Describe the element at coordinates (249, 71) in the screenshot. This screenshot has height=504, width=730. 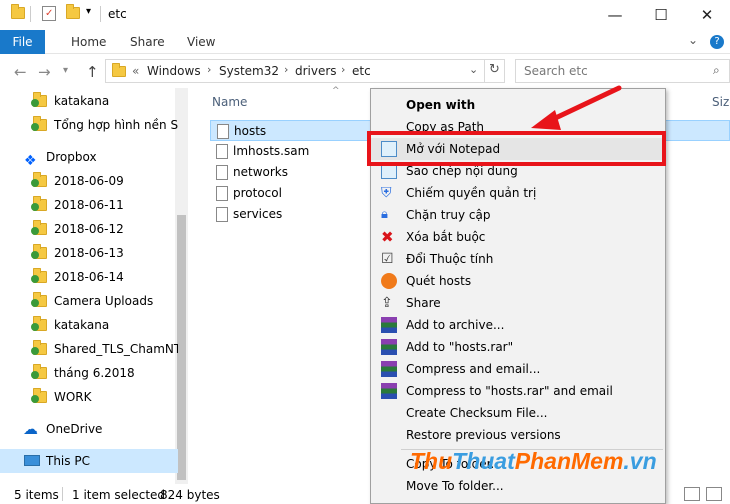
I see `breadcrumb-system32: System32` at that location.